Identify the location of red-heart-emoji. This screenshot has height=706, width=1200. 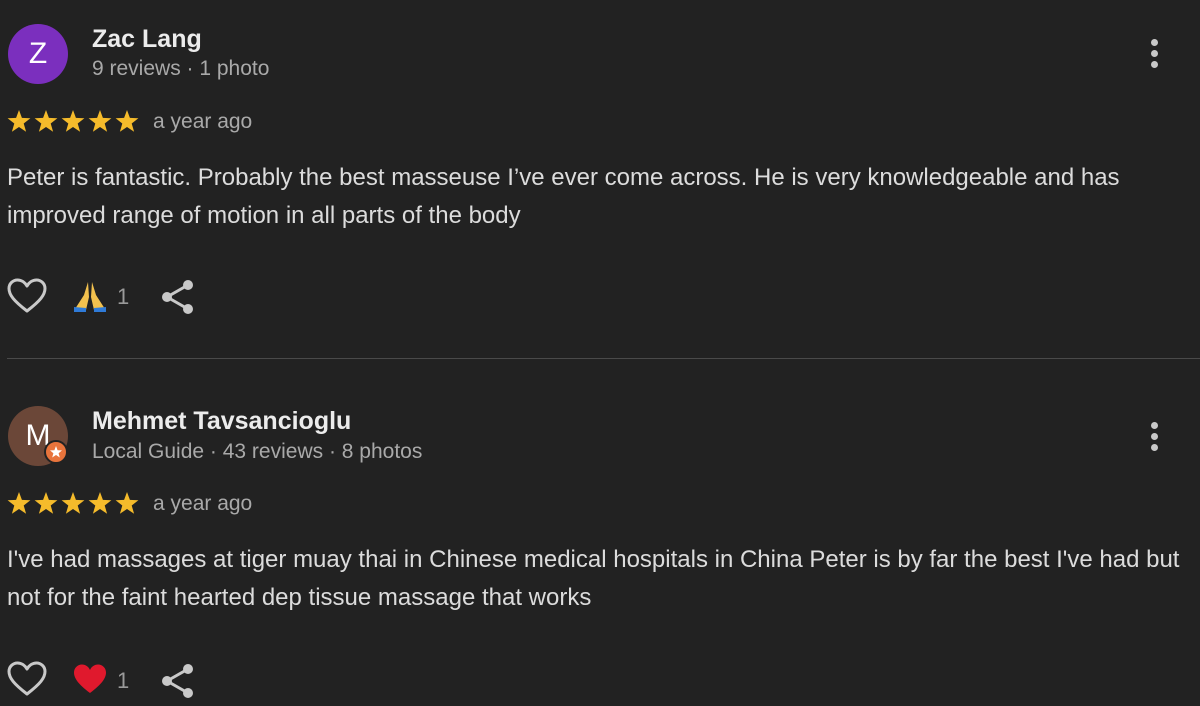
(90, 678).